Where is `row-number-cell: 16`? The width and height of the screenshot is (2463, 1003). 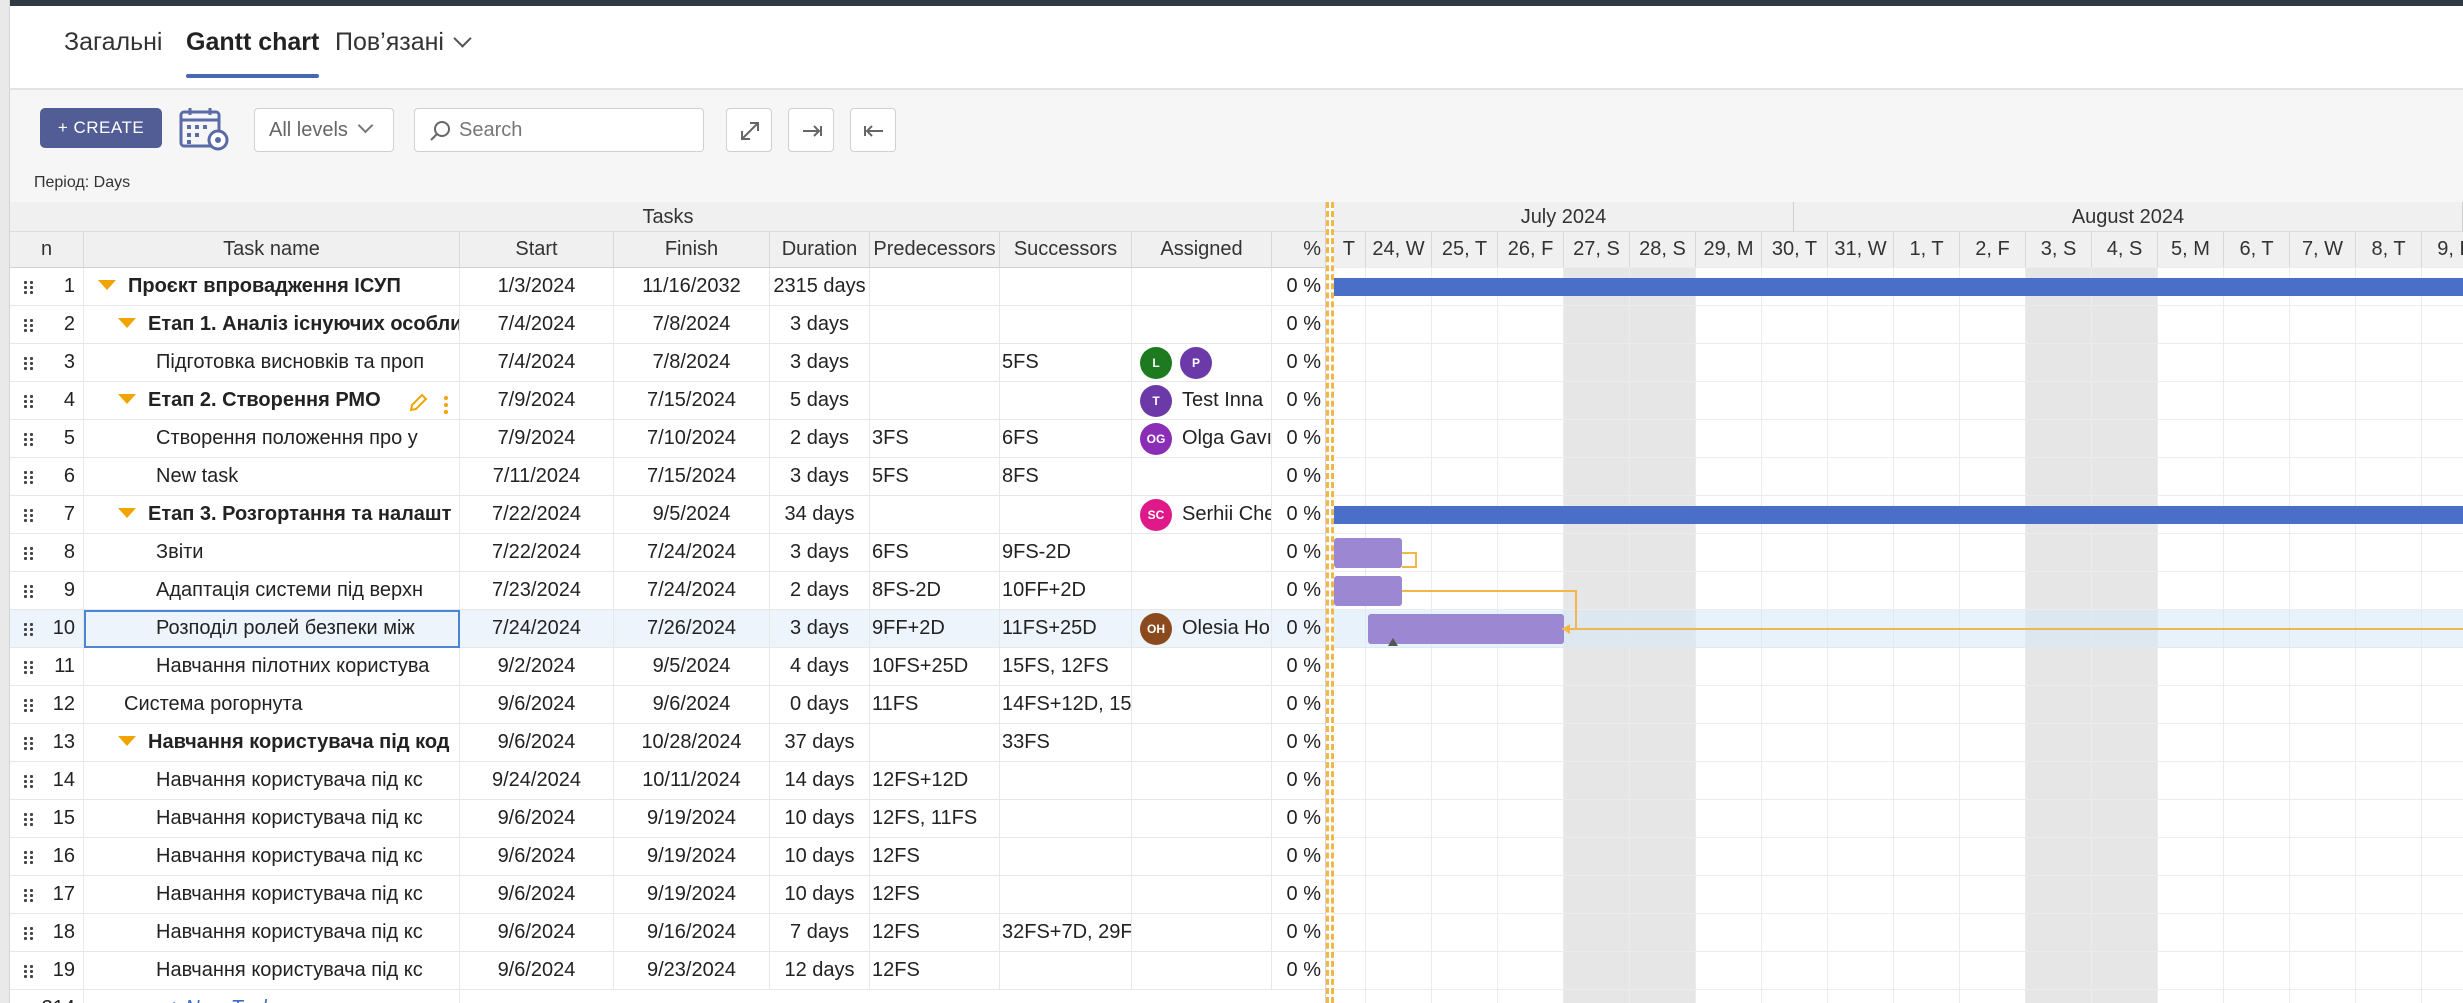 row-number-cell: 16 is located at coordinates (47, 857).